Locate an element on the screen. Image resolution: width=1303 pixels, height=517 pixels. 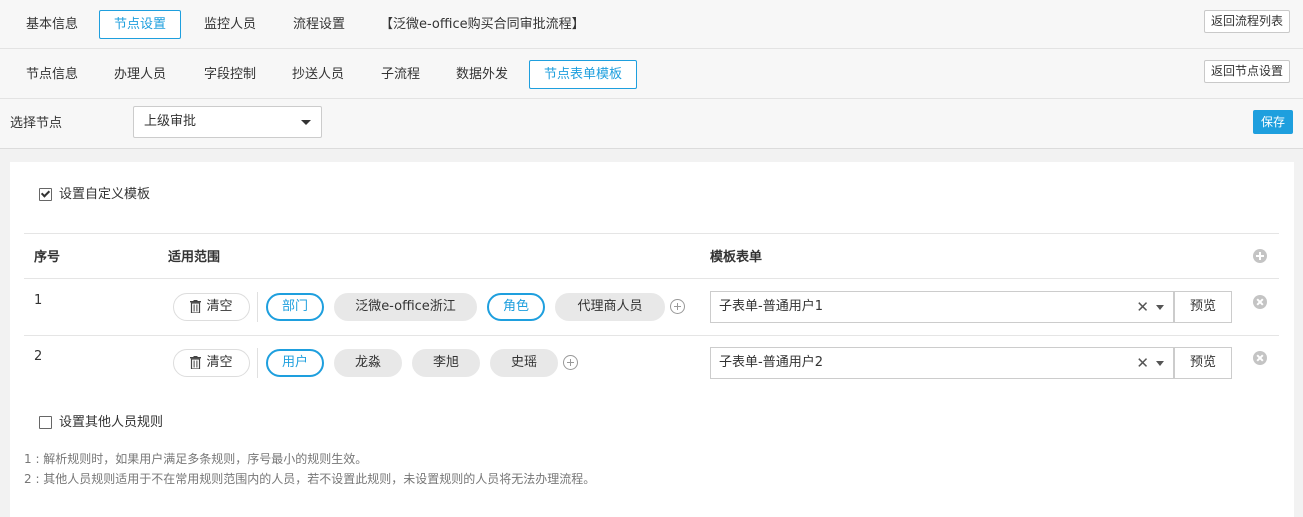
row-1-scope-value-dept: 泛微e-office浙江 is located at coordinates (405, 307).